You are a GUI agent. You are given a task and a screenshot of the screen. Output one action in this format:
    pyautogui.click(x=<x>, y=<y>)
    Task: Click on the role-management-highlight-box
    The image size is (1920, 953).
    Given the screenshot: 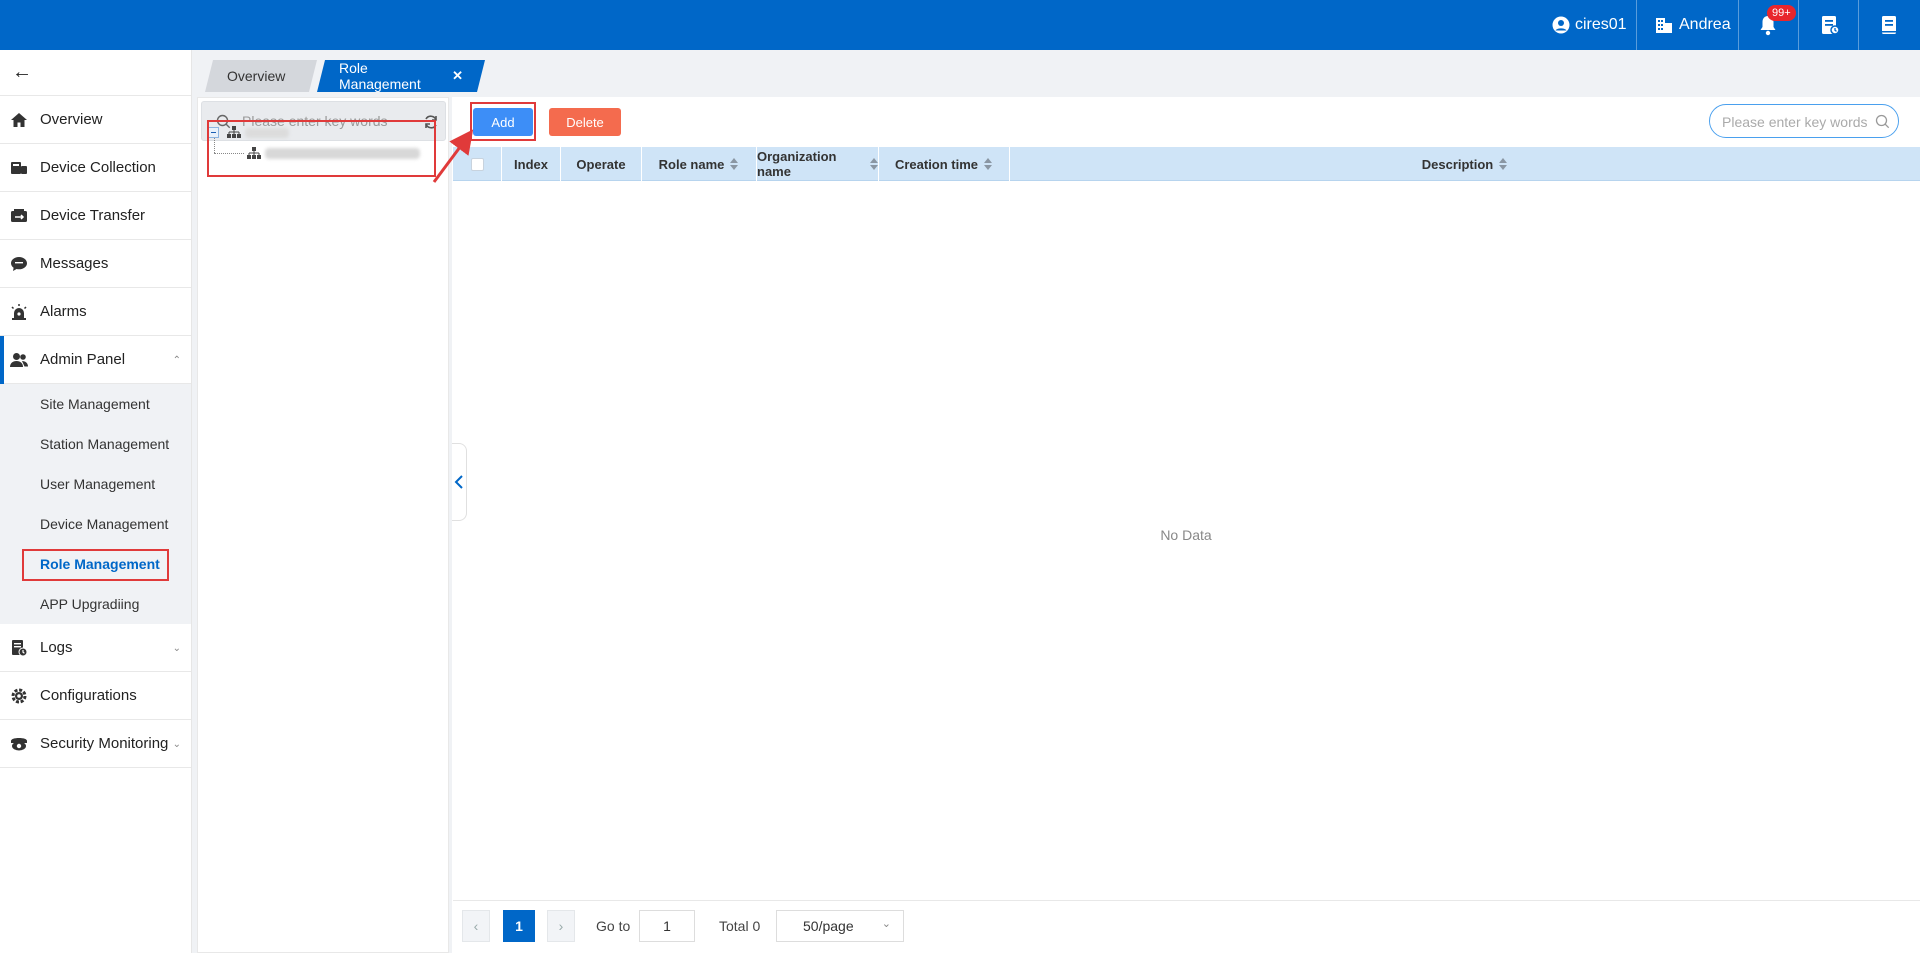 What is the action you would take?
    pyautogui.click(x=95, y=565)
    